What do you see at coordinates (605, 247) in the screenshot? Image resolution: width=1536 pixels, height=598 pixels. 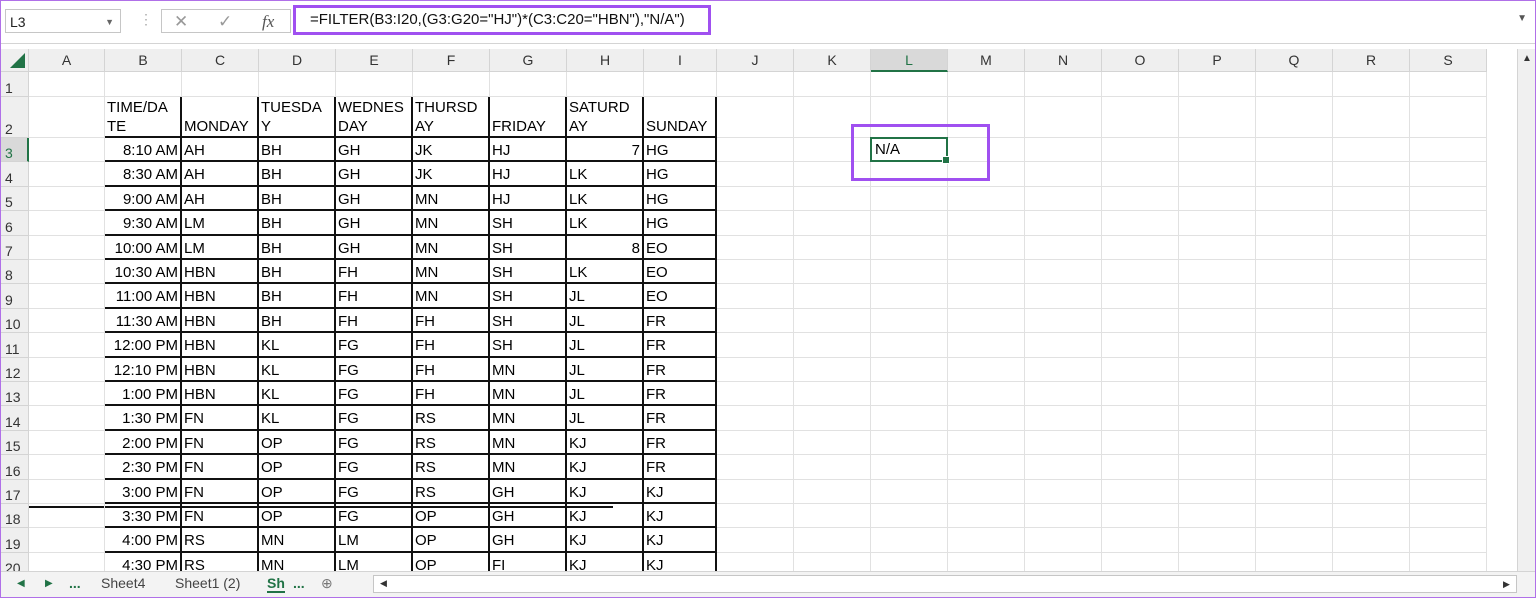 I see `table-cell: 8` at bounding box center [605, 247].